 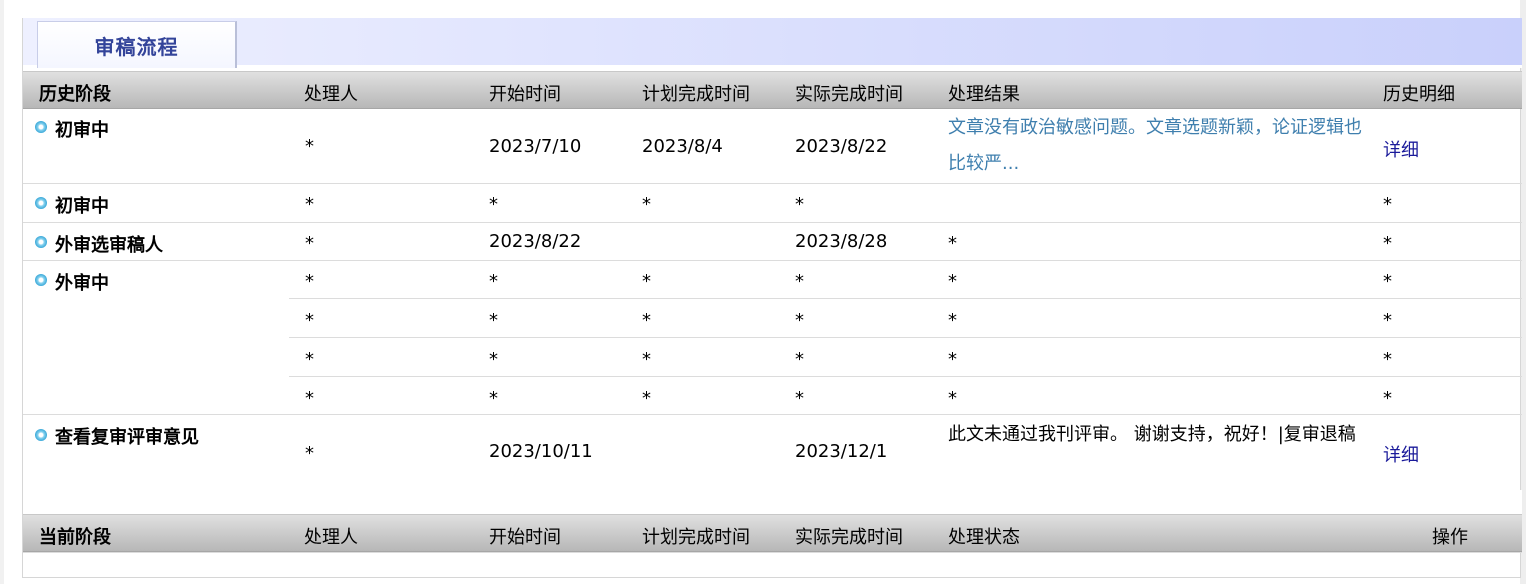 What do you see at coordinates (109, 245) in the screenshot?
I see `stage-name: 外审选审稿人` at bounding box center [109, 245].